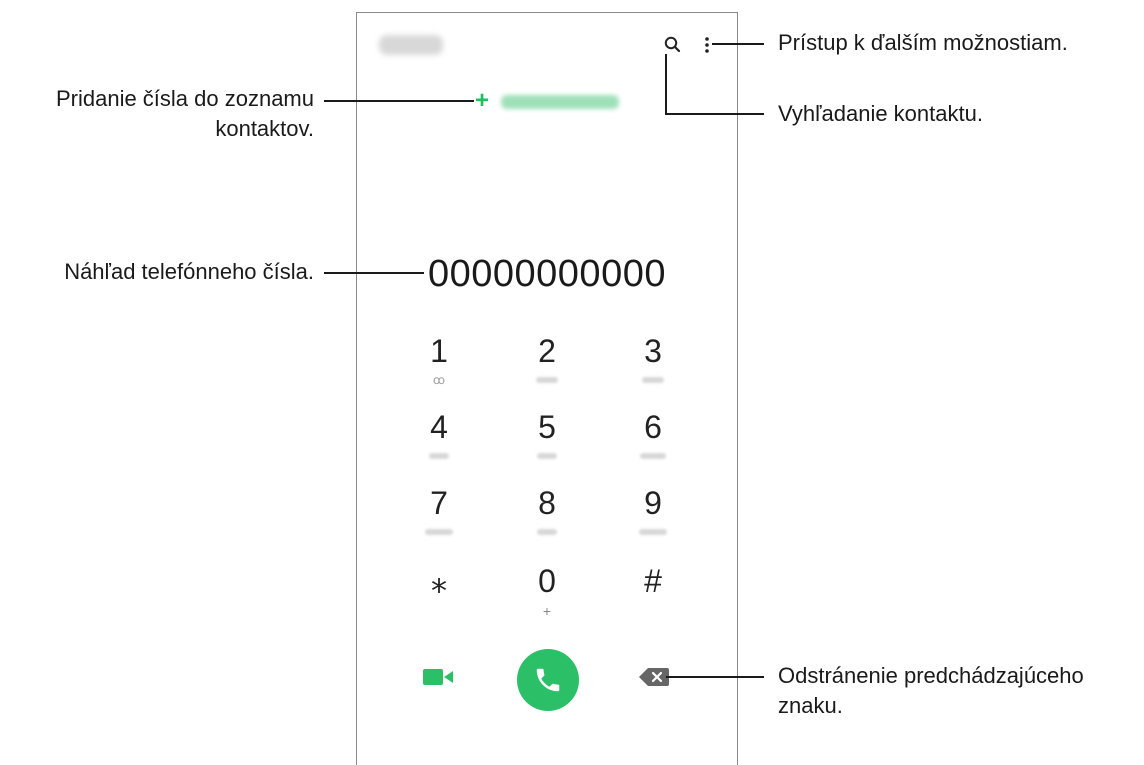  I want to click on call-button, so click(548, 680).